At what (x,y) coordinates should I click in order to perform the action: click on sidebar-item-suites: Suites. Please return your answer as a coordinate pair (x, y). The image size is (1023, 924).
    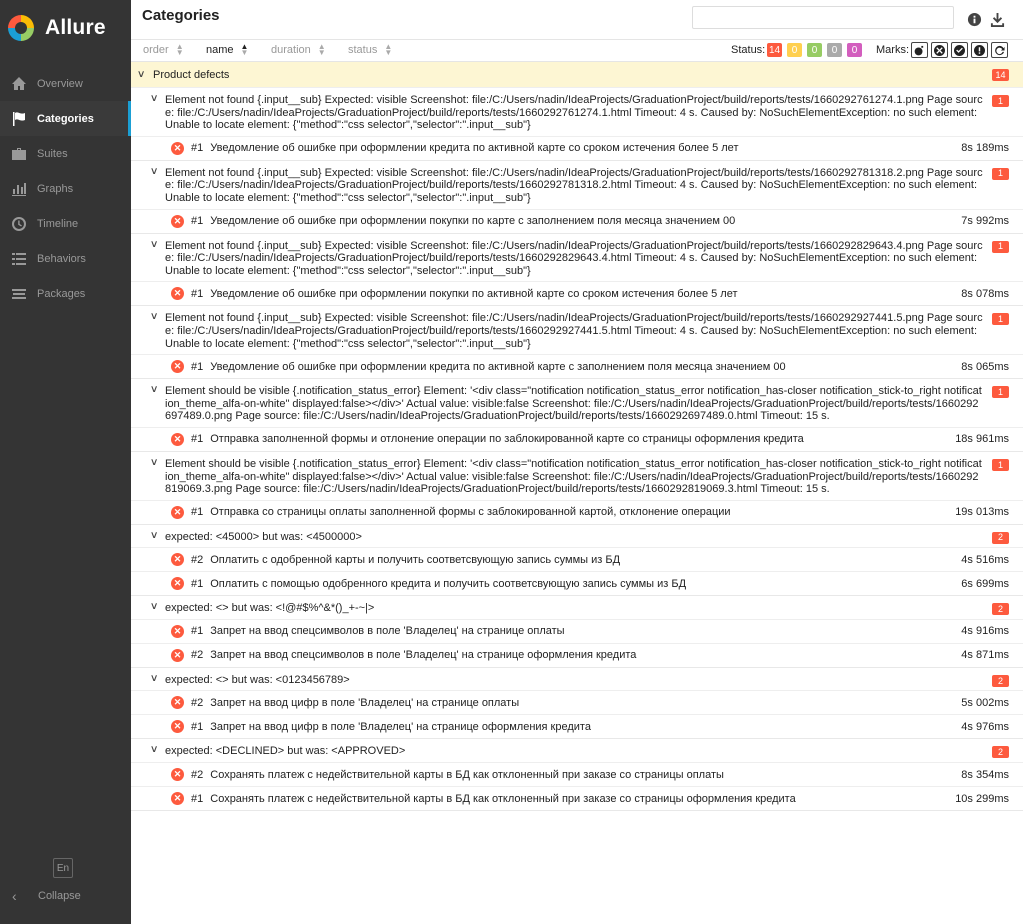
    Looking at the image, I should click on (65, 153).